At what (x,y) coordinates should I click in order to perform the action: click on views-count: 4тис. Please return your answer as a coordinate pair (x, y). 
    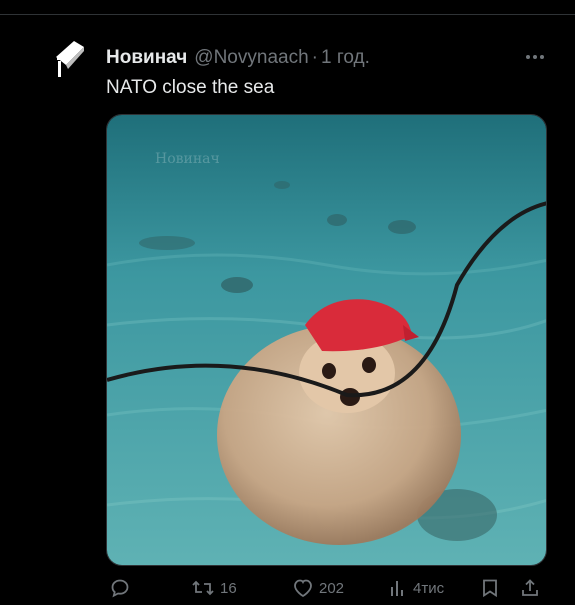
    Looking at the image, I should click on (429, 588).